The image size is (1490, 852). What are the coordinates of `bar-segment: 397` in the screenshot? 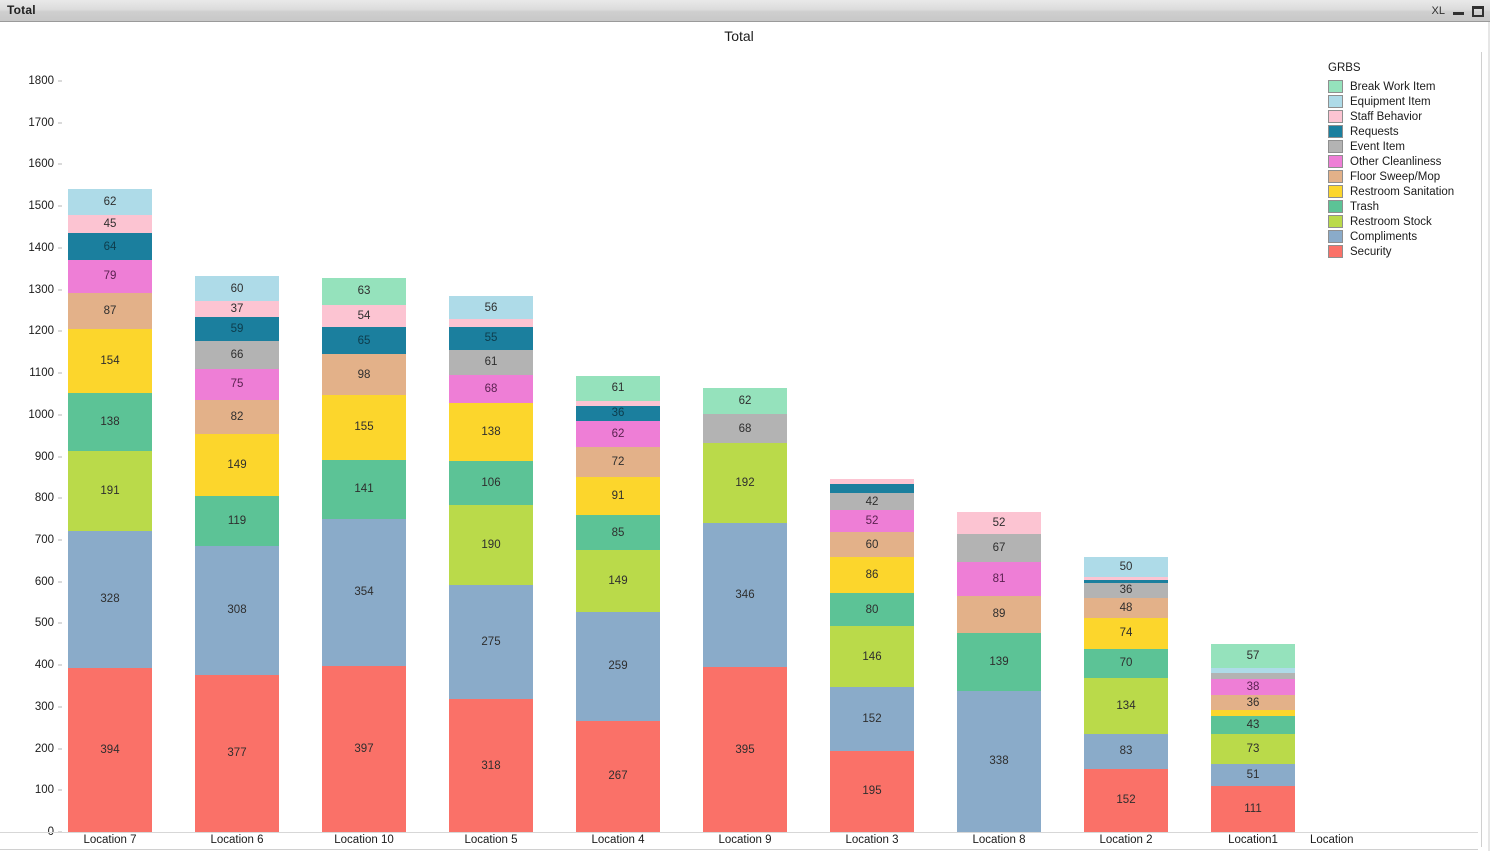 It's located at (364, 749).